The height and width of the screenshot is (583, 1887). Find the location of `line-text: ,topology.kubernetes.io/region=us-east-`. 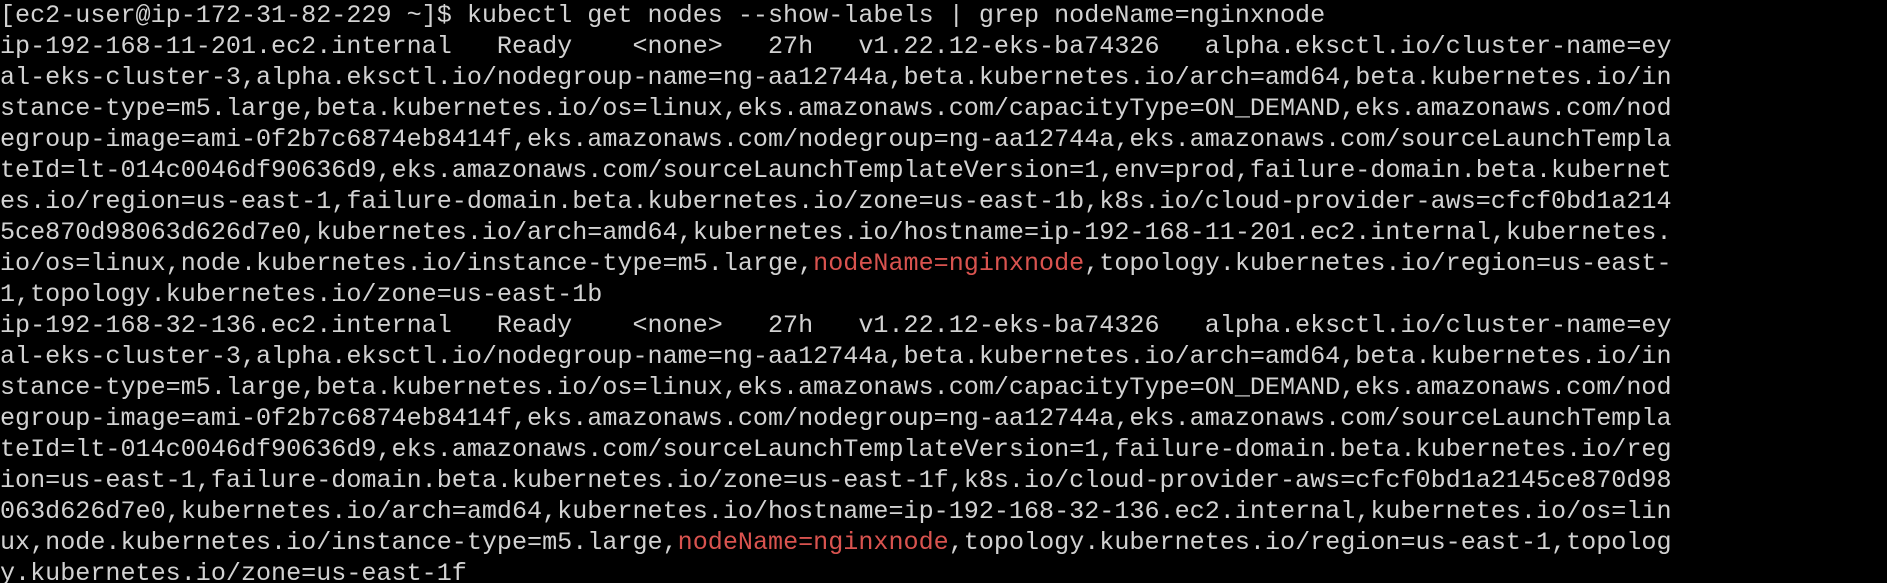

line-text: ,topology.kubernetes.io/region=us-east- is located at coordinates (1378, 263).